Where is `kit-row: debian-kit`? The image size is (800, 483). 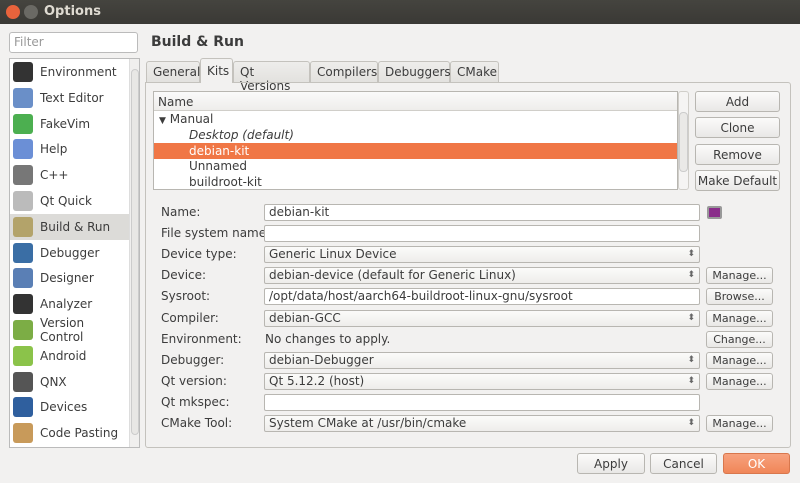 kit-row: debian-kit is located at coordinates (415, 150).